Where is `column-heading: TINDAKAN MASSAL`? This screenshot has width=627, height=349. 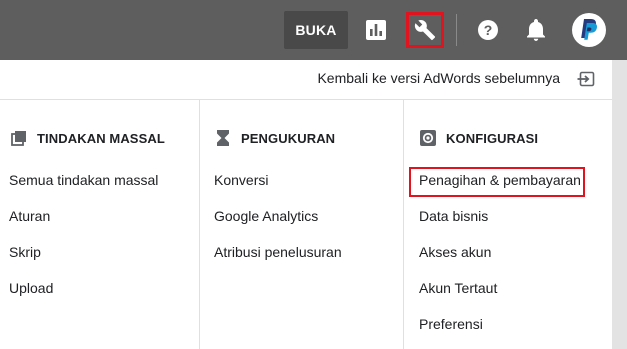
column-heading: TINDAKAN MASSAL is located at coordinates (87, 138).